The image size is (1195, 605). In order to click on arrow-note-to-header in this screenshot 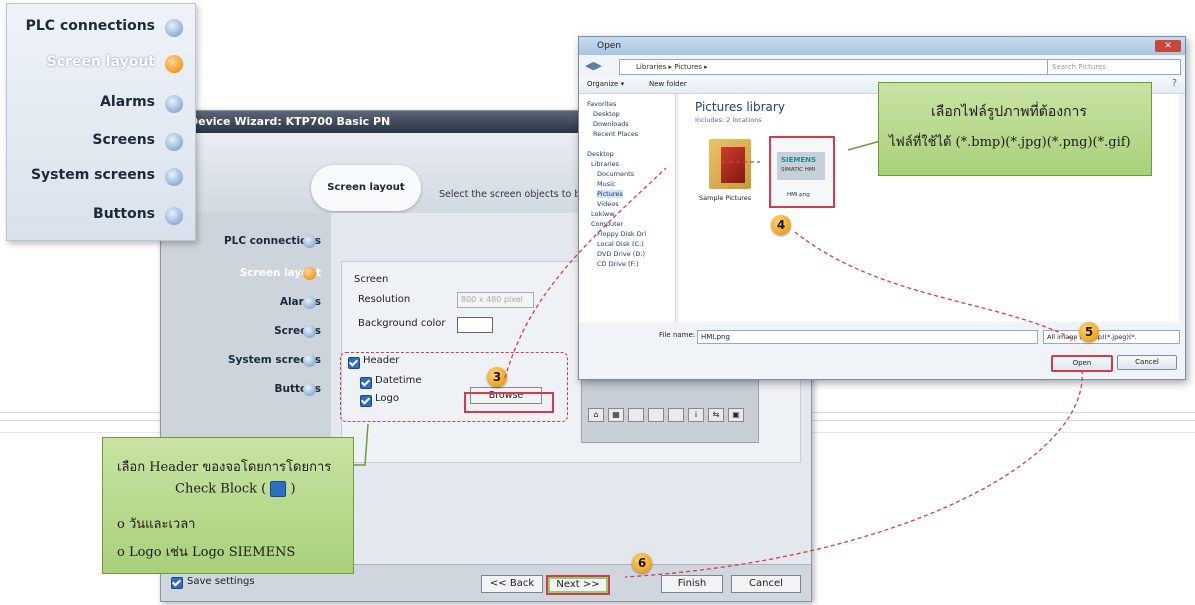, I will do `click(360, 444)`.